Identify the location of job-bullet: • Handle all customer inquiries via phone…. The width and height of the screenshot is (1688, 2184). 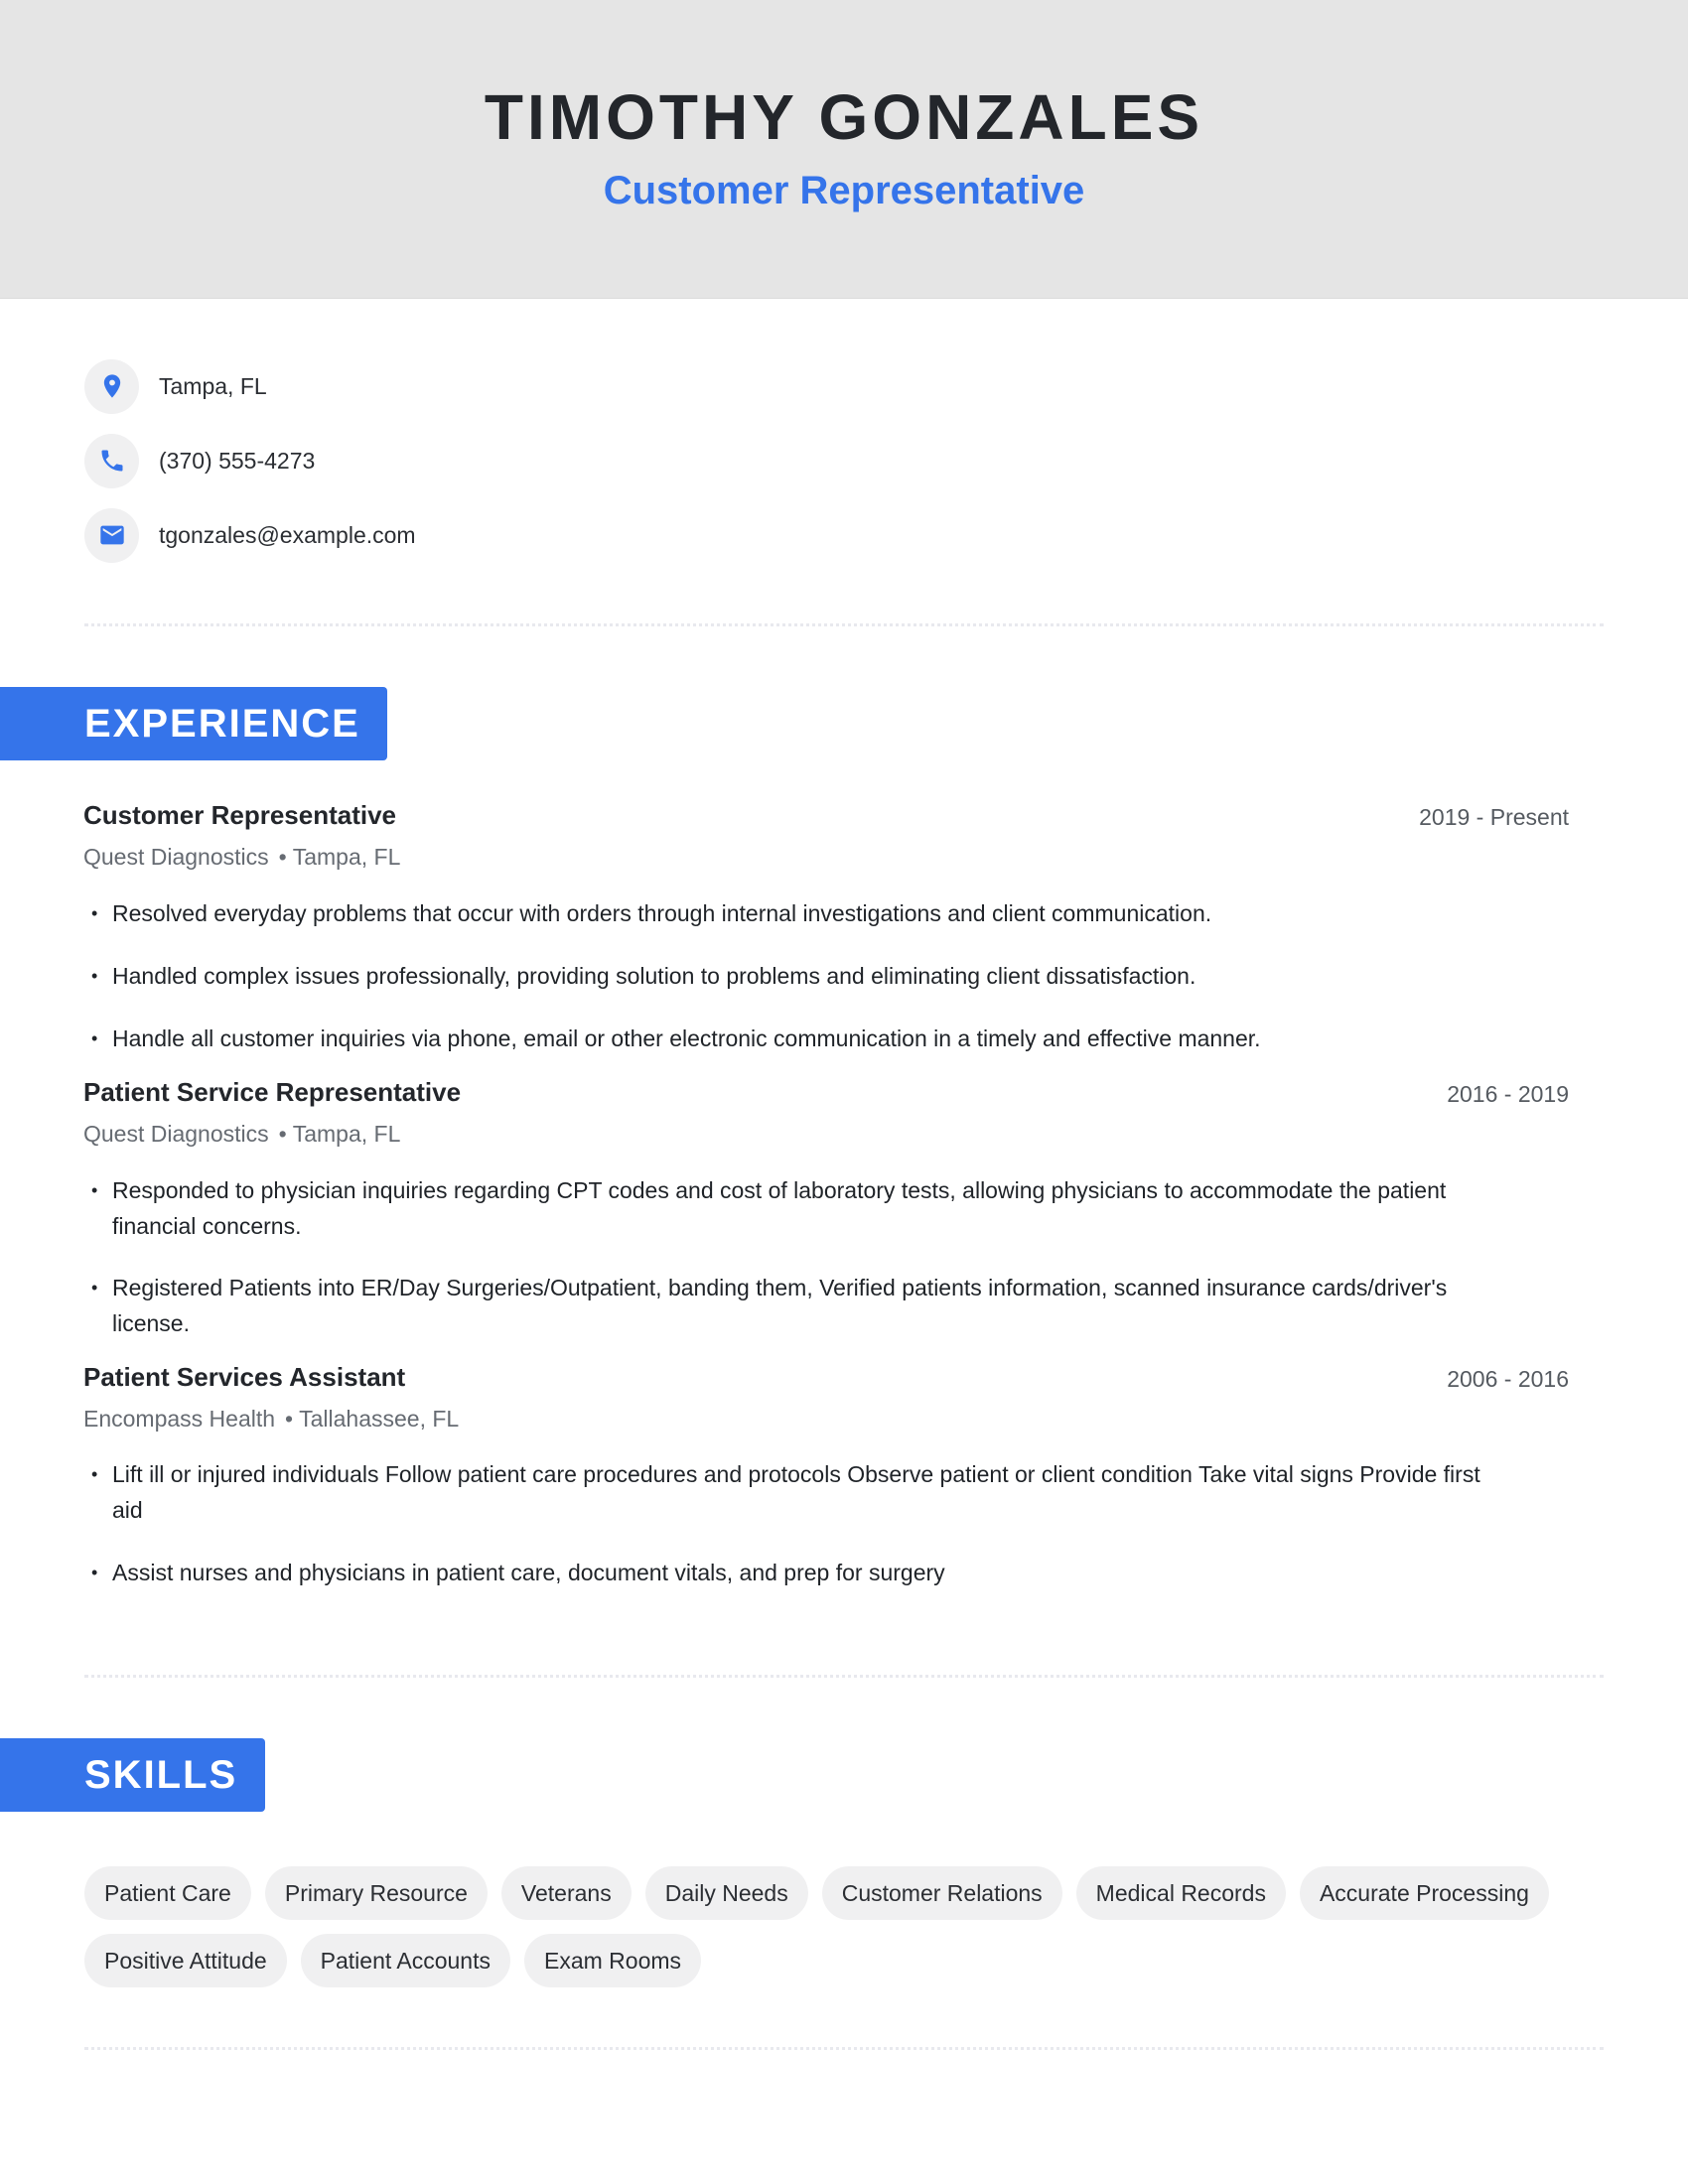
(811, 1038).